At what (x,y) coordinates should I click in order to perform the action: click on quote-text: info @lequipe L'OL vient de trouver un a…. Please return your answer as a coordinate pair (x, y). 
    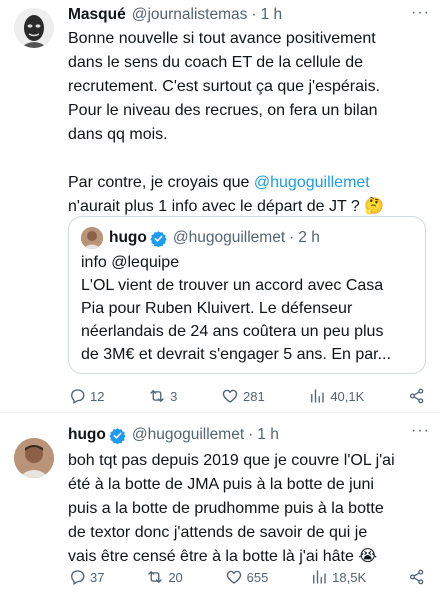
    Looking at the image, I should click on (248, 308).